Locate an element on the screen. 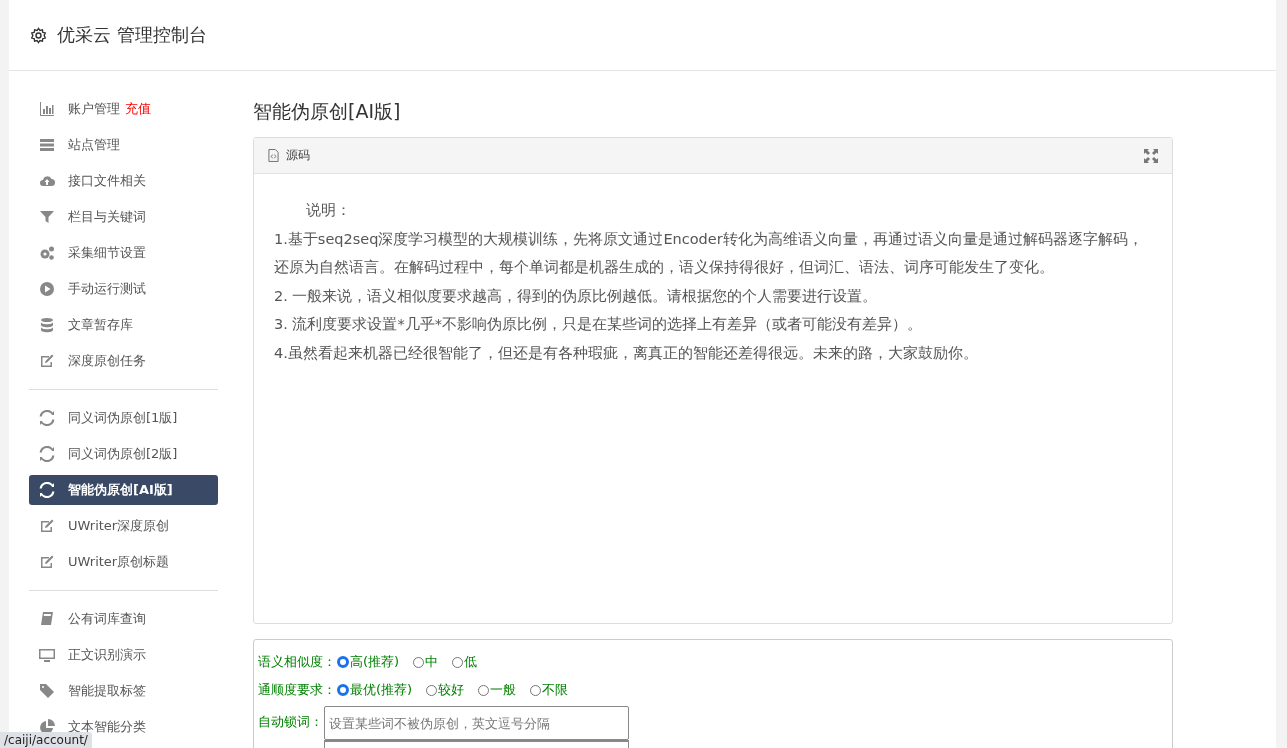 This screenshot has width=1287, height=748. sidebar-item: 同义词伪原创[2版] is located at coordinates (123, 454).